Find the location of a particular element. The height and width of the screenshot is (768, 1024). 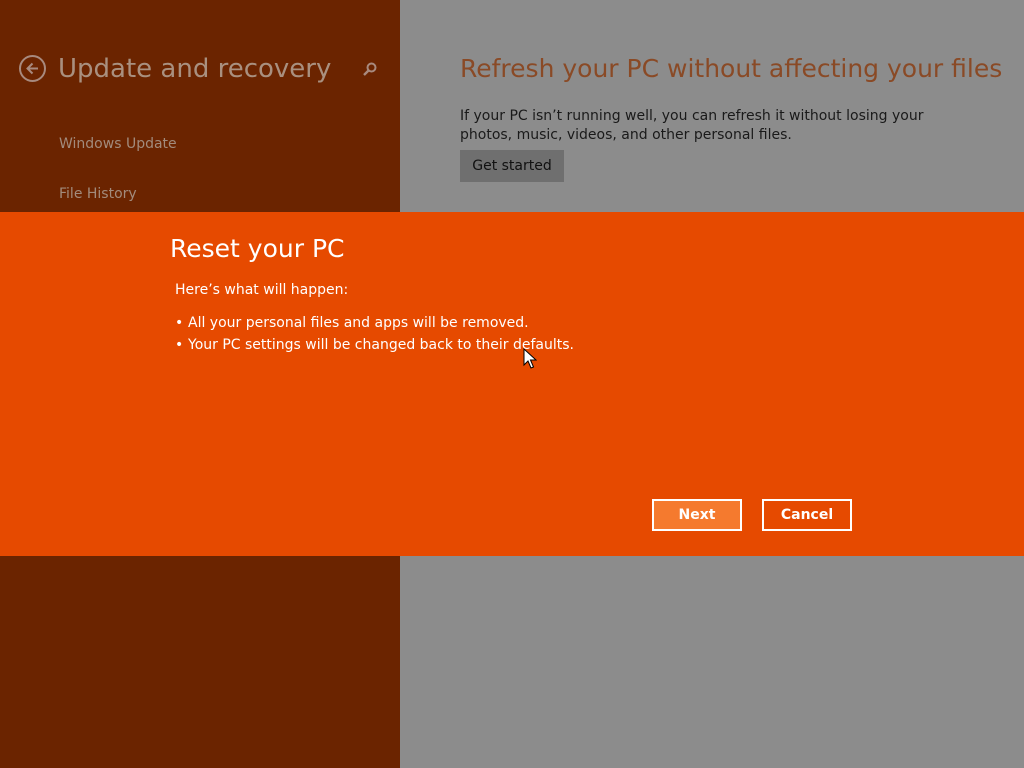

dialog-title: Reset your PC is located at coordinates (257, 248).